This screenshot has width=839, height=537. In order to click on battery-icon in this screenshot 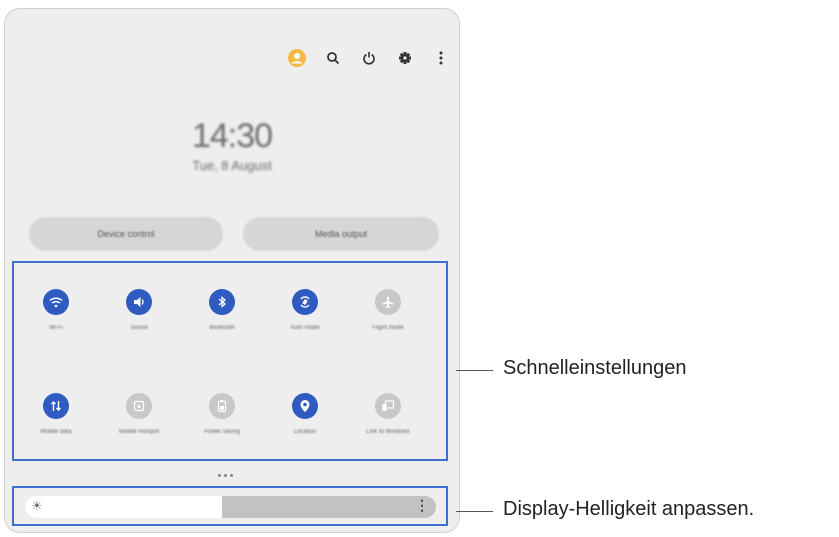, I will do `click(222, 406)`.